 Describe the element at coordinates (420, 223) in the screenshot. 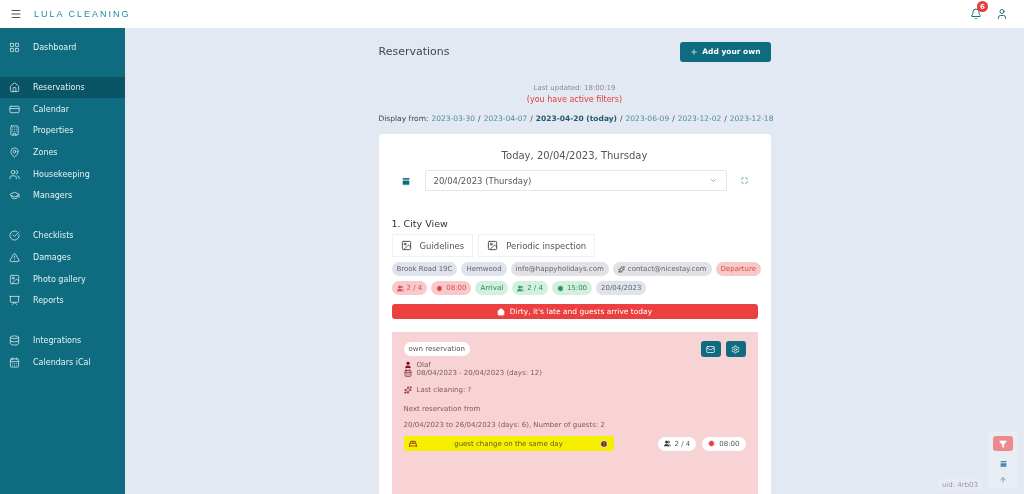

I see `property-name: 1. City View` at that location.